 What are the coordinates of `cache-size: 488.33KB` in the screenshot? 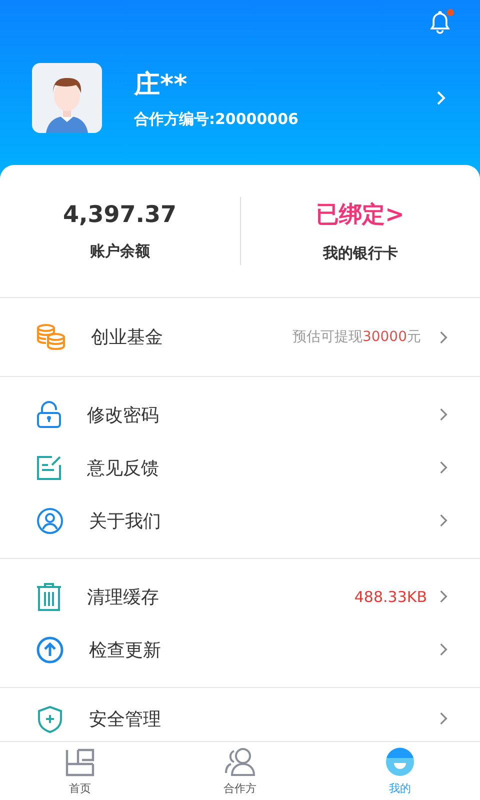 It's located at (390, 597).